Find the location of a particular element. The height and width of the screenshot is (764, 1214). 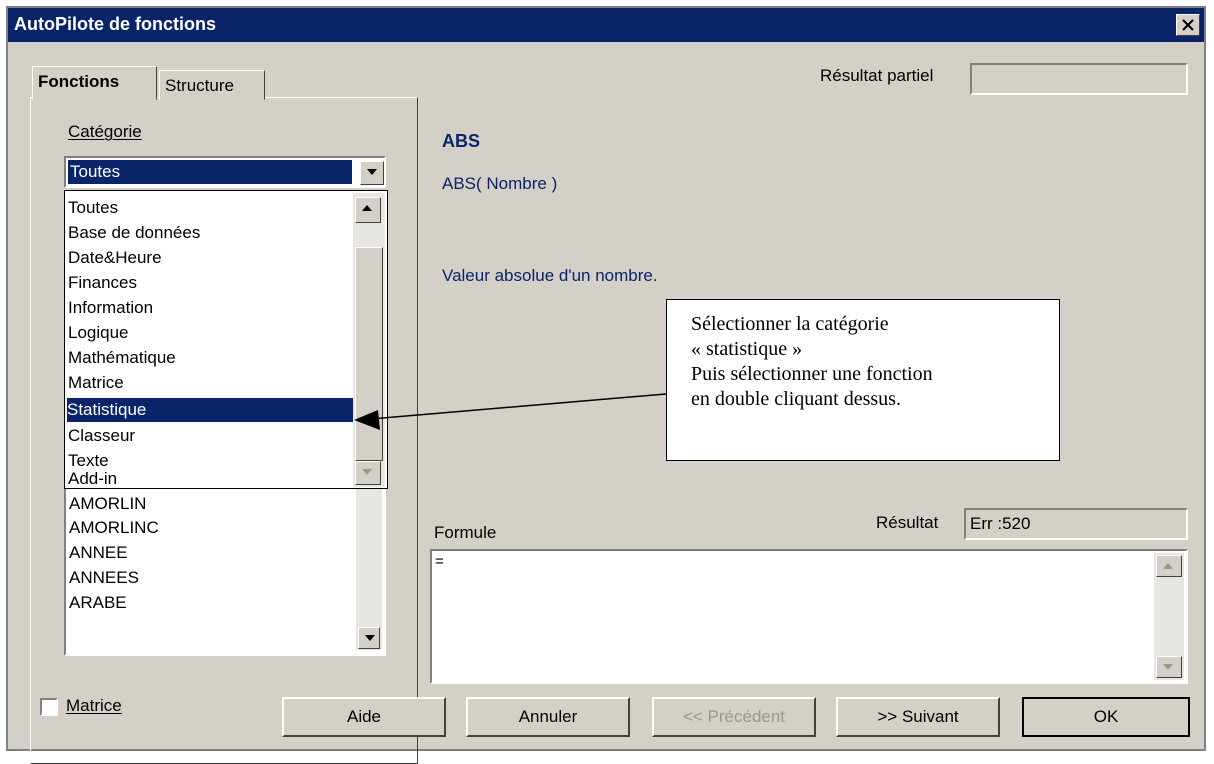

category-option: Toutes is located at coordinates (93, 208).